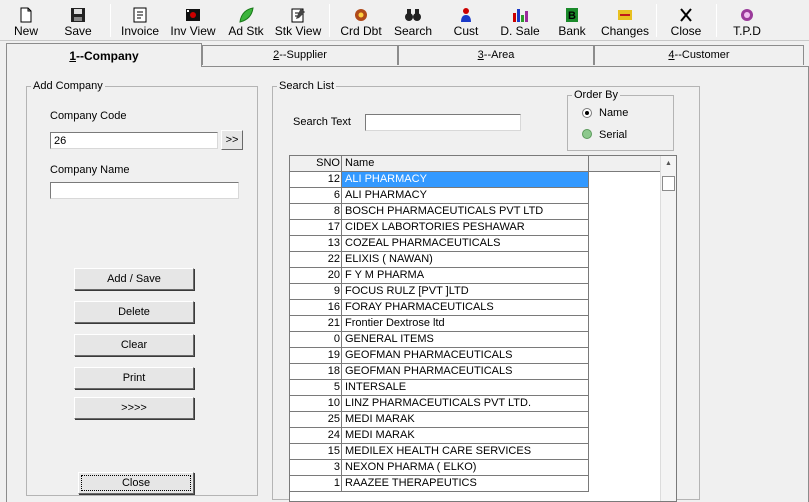 The width and height of the screenshot is (809, 502). Describe the element at coordinates (316, 452) in the screenshot. I see `cell-sno: 15` at that location.